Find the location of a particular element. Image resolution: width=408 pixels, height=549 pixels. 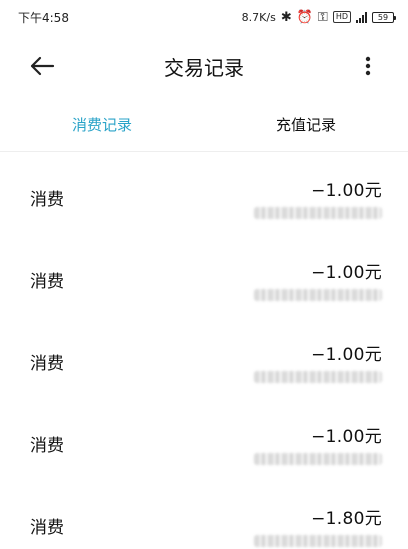

record-details: −1.80元 is located at coordinates (318, 525).